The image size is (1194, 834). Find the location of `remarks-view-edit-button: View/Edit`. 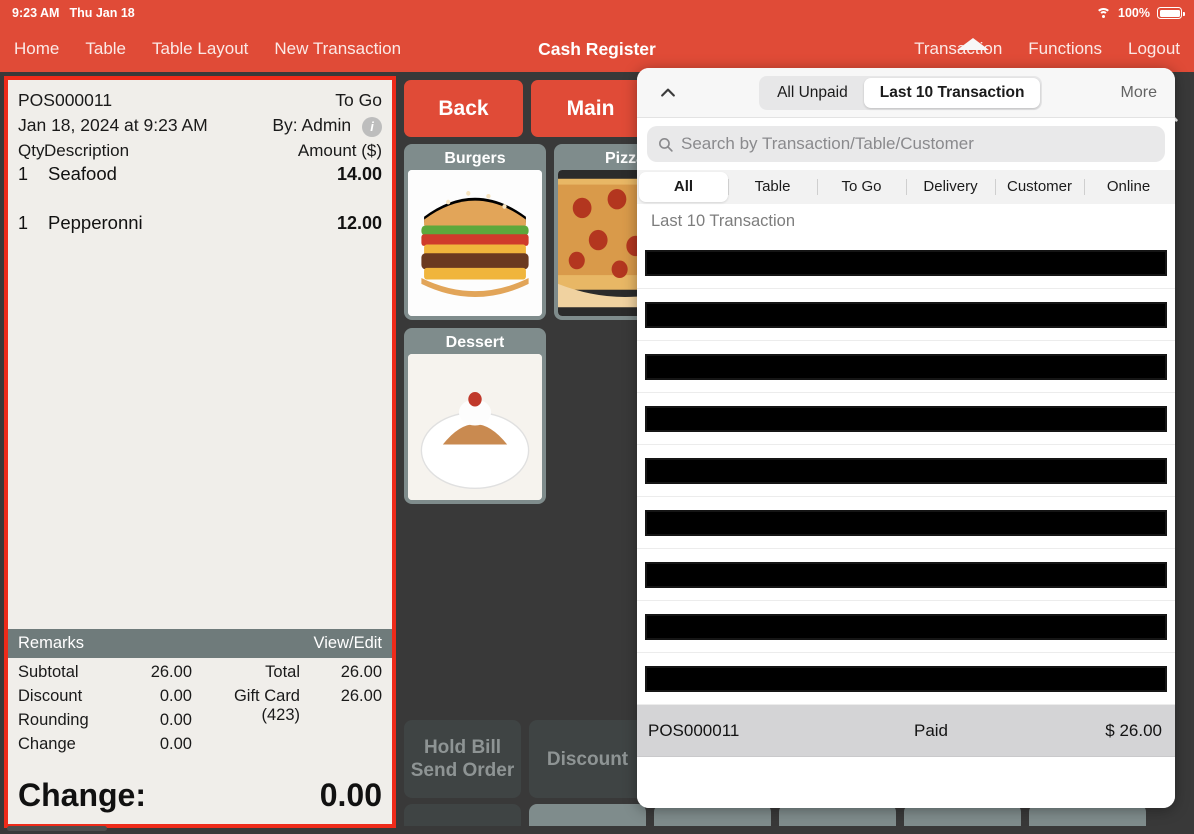

remarks-view-edit-button: View/Edit is located at coordinates (348, 643).